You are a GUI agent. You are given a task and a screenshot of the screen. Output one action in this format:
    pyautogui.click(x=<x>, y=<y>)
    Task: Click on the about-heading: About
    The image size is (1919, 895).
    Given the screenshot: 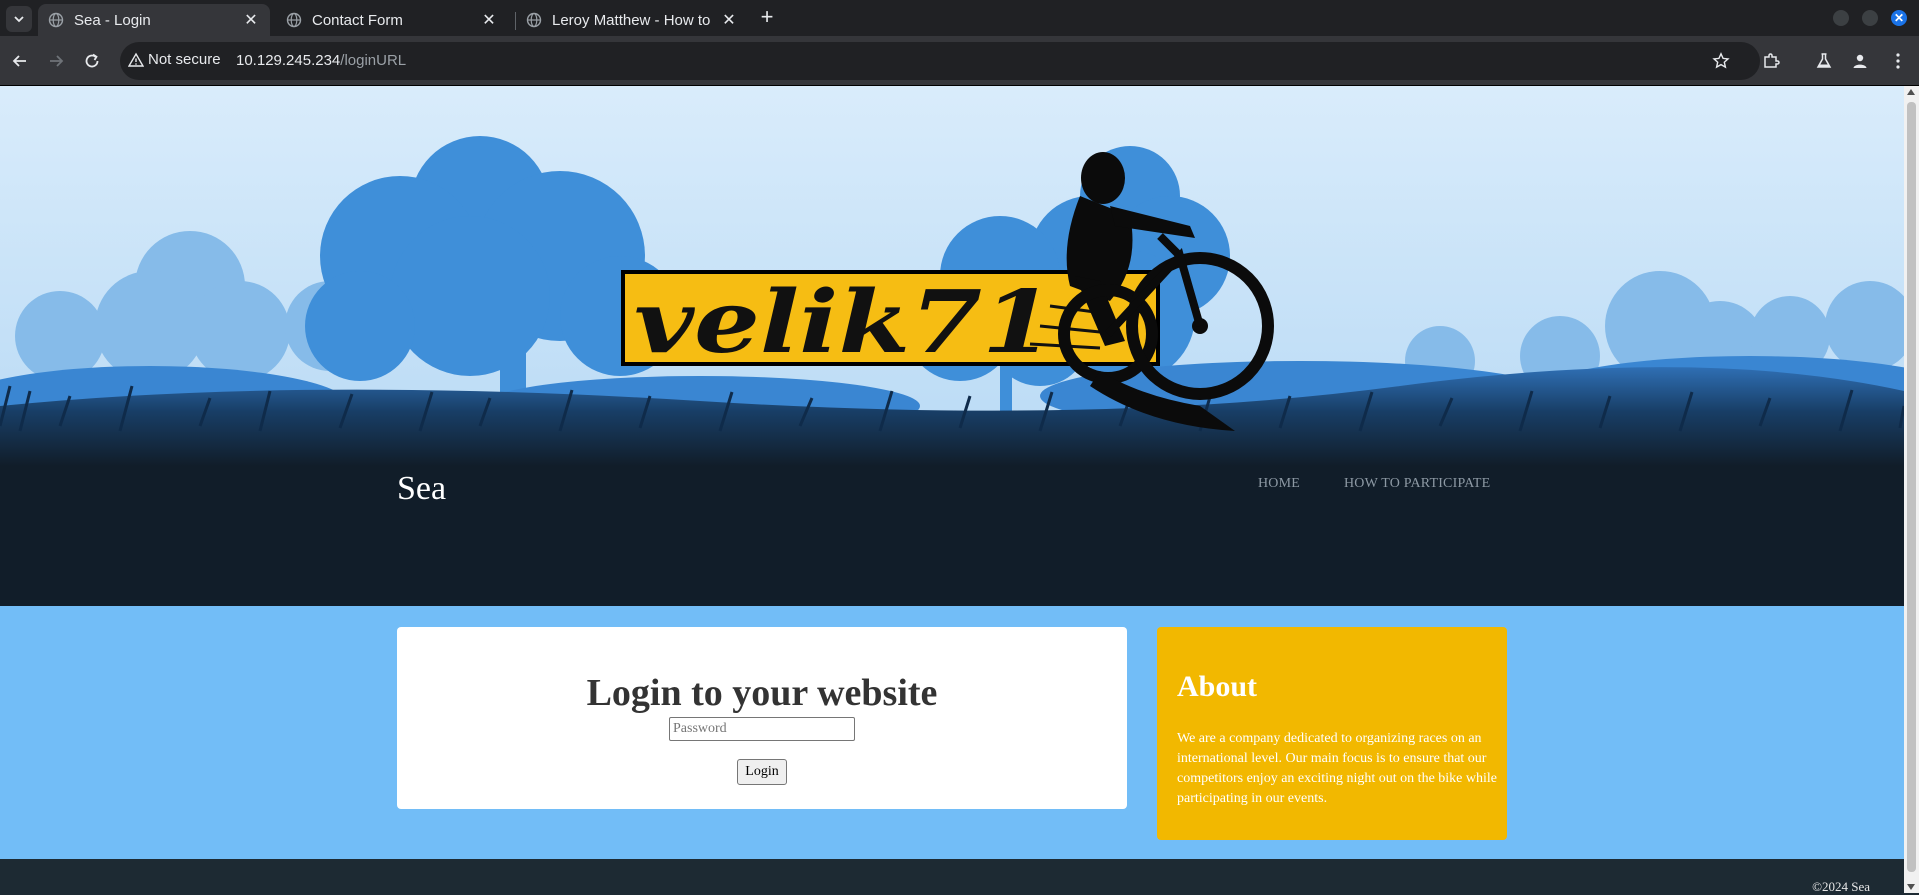 What is the action you would take?
    pyautogui.click(x=1217, y=686)
    